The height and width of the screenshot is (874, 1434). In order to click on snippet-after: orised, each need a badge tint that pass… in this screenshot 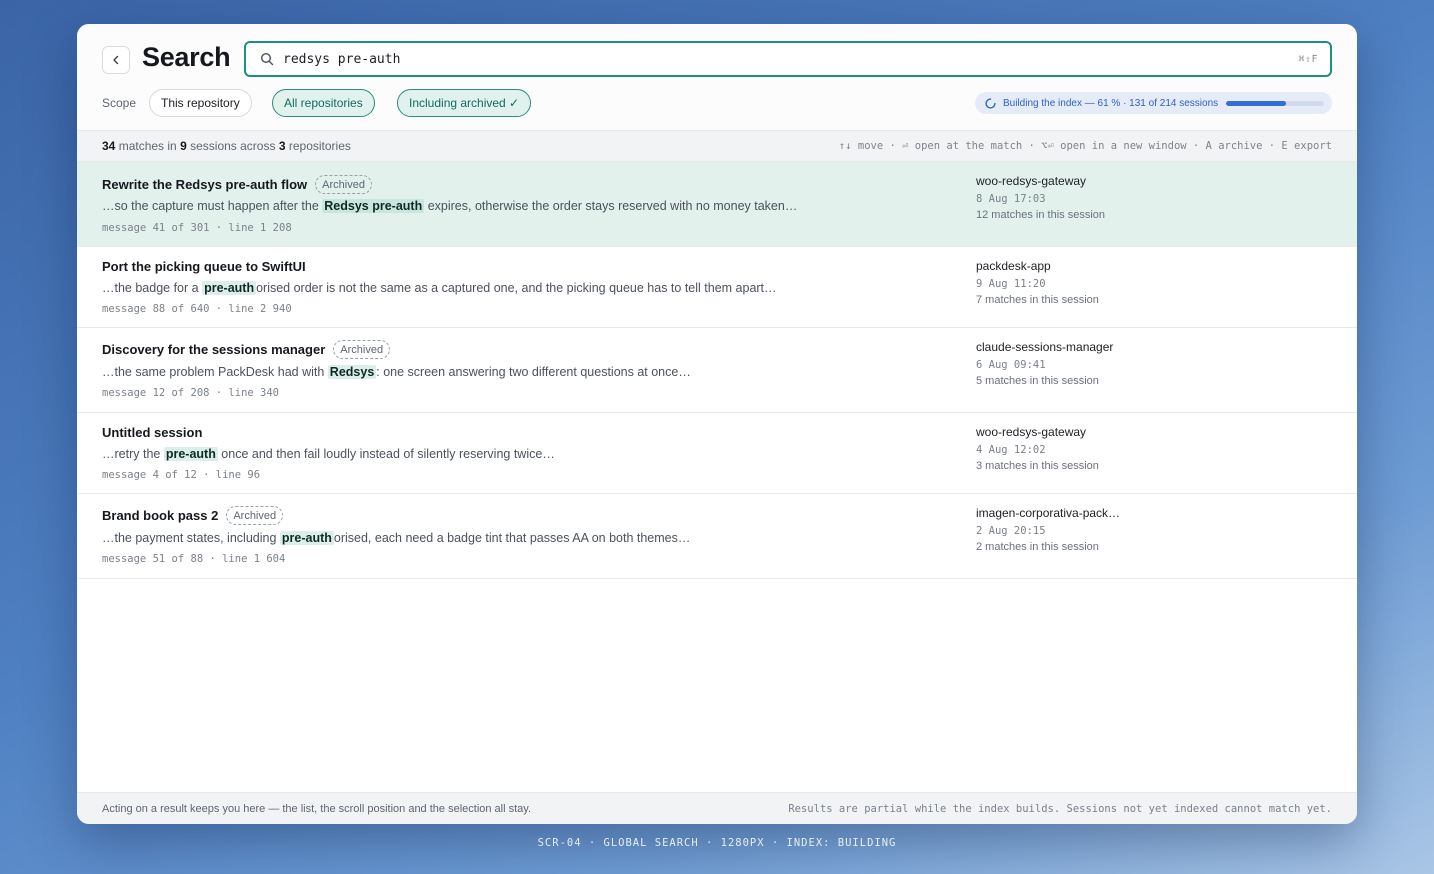, I will do `click(512, 538)`.